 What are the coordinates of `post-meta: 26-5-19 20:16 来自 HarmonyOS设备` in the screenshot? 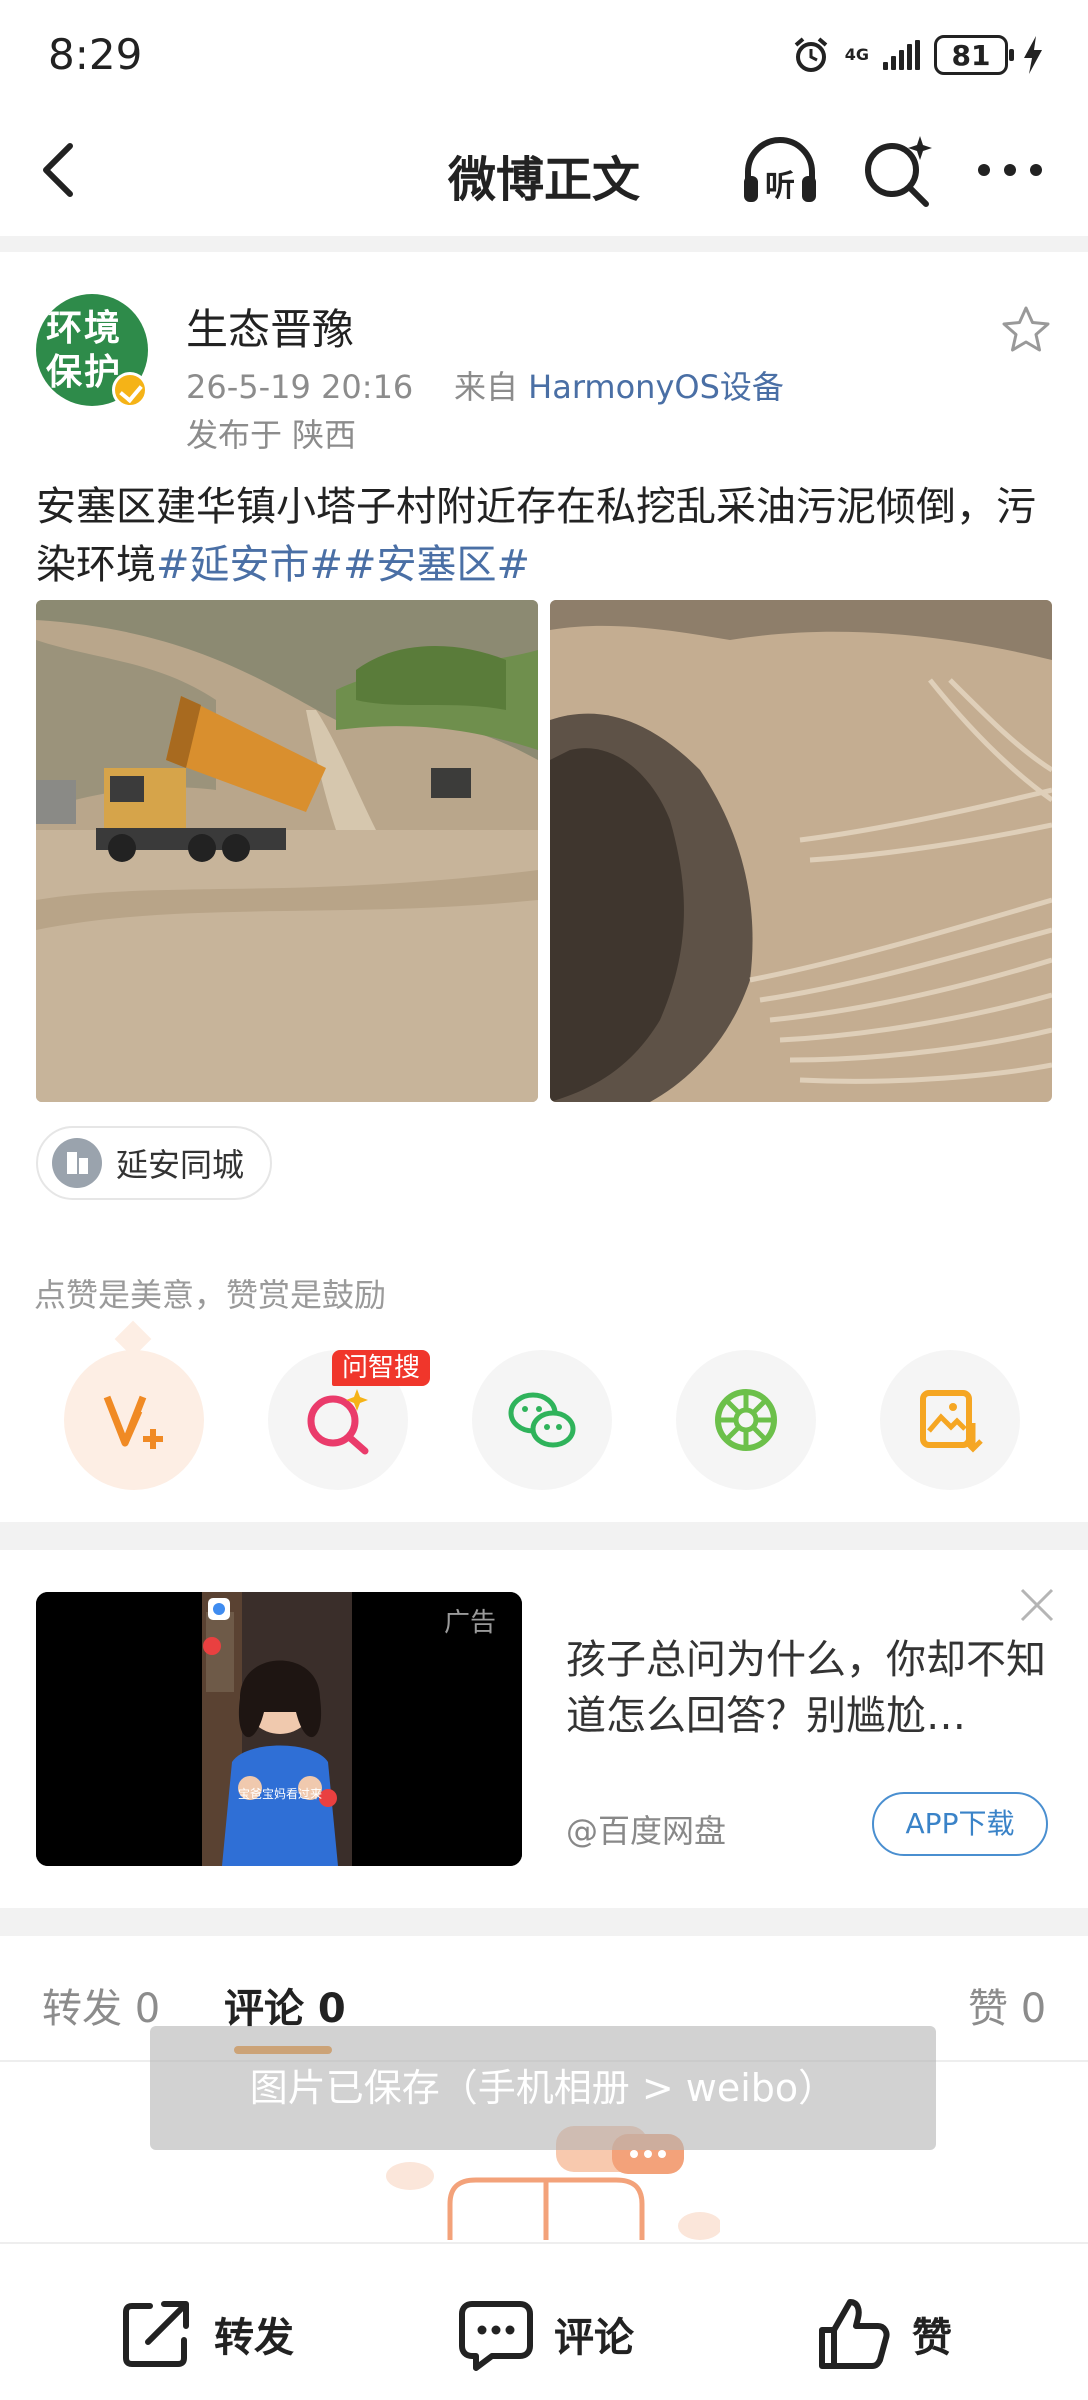 It's located at (485, 385).